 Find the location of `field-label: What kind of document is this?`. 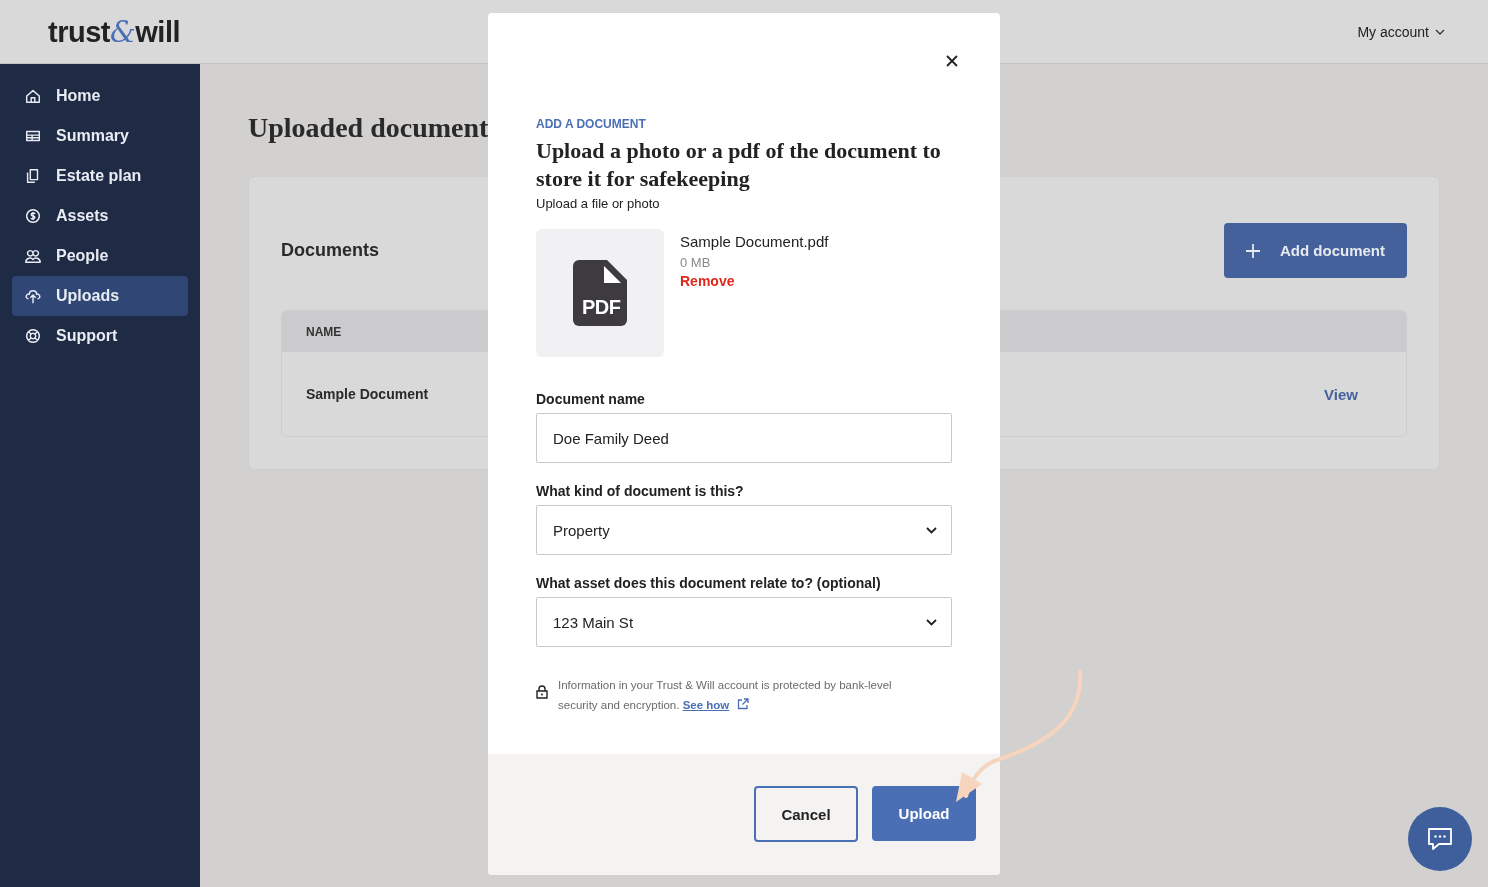

field-label: What kind of document is this? is located at coordinates (640, 491).